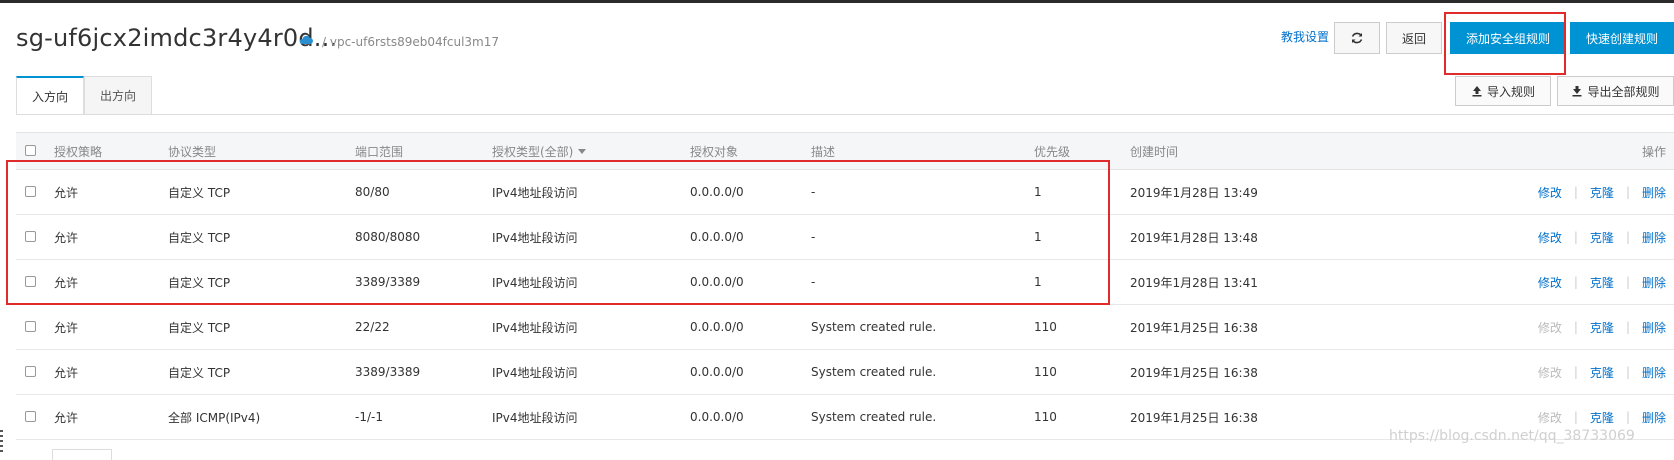  What do you see at coordinates (1508, 38) in the screenshot?
I see `add-rule-button: 添加安全组规则` at bounding box center [1508, 38].